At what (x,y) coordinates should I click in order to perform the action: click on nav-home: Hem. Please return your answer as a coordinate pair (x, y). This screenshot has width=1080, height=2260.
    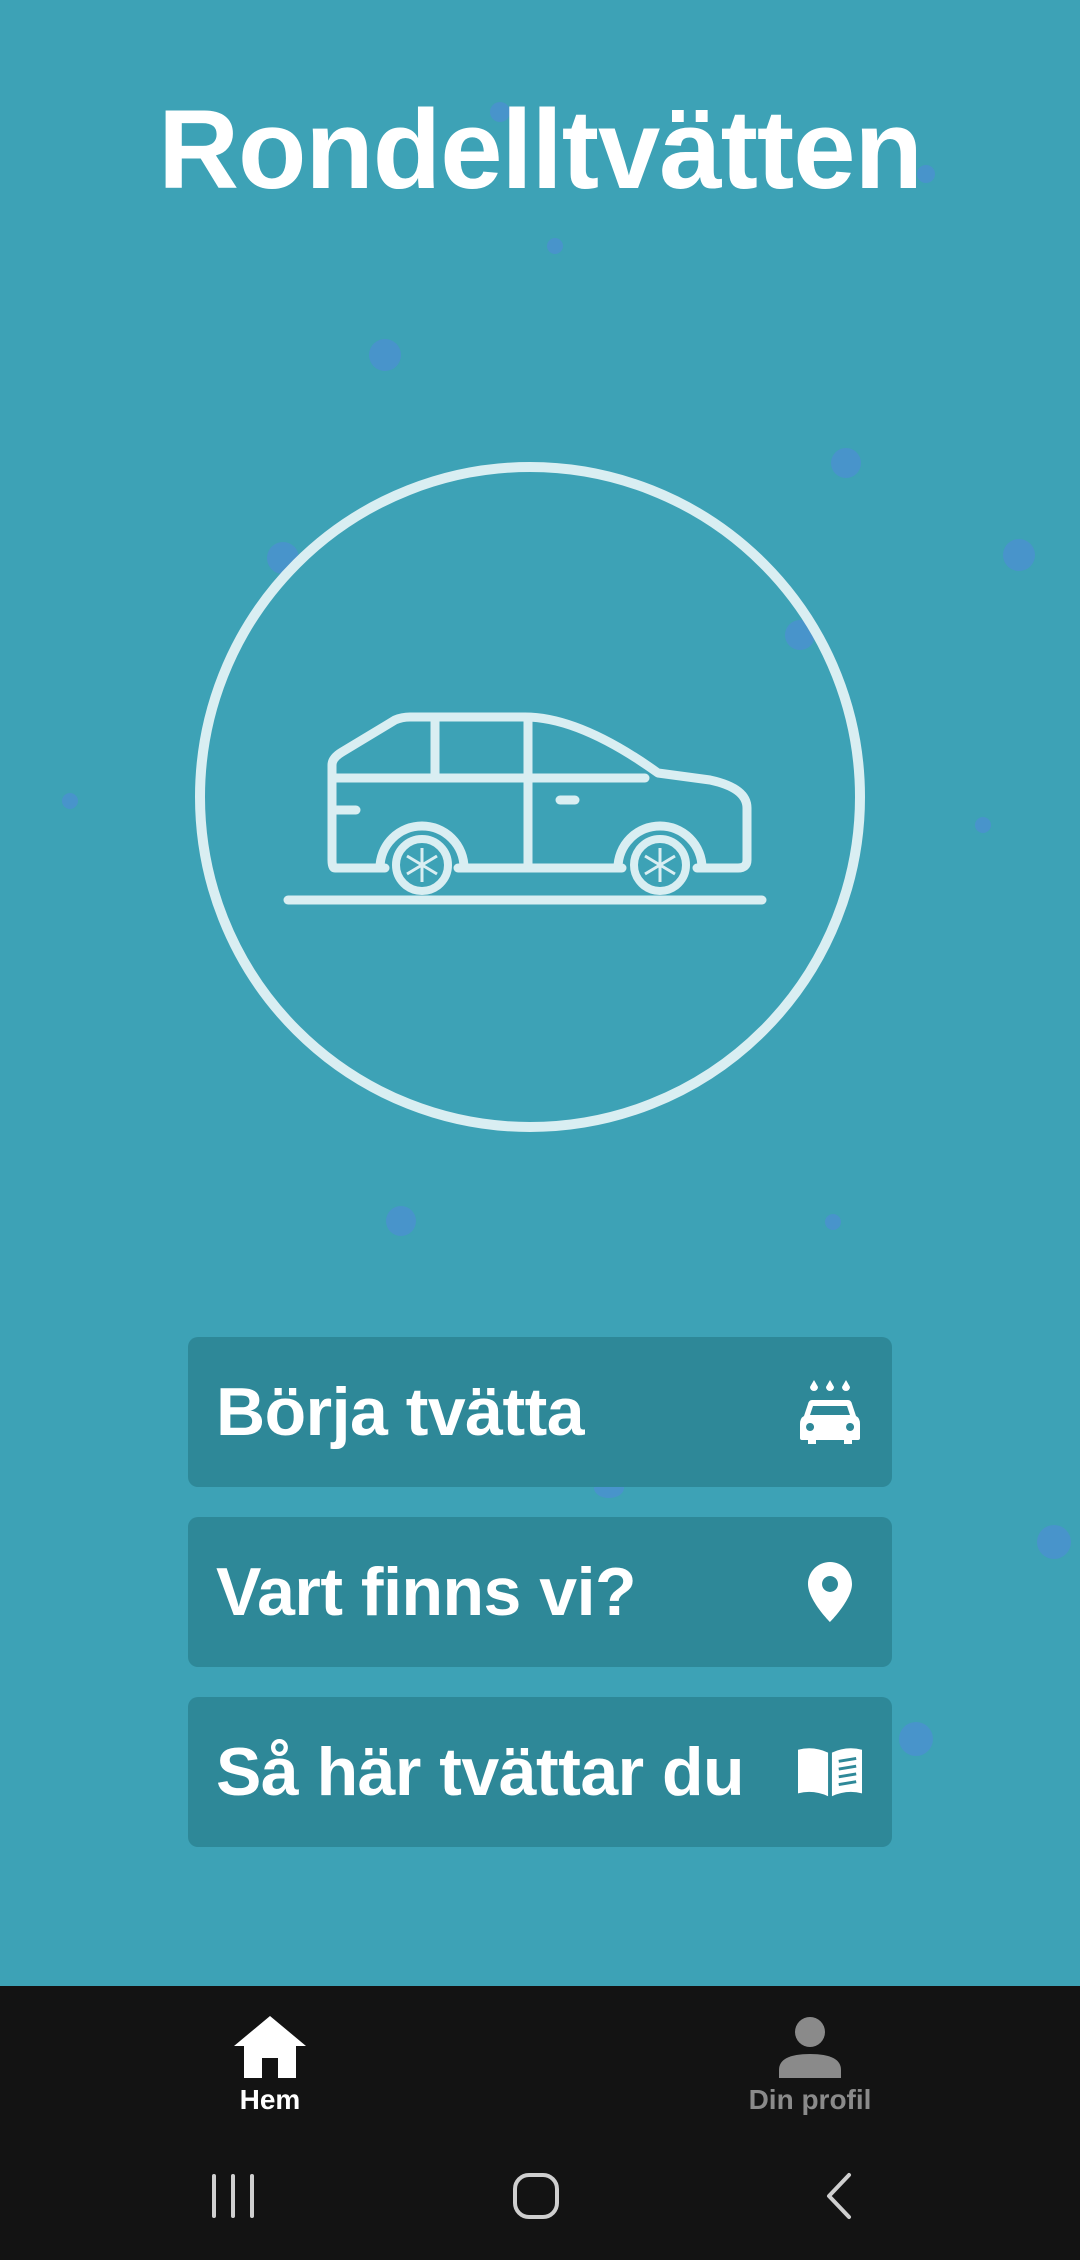
    Looking at the image, I should click on (270, 2056).